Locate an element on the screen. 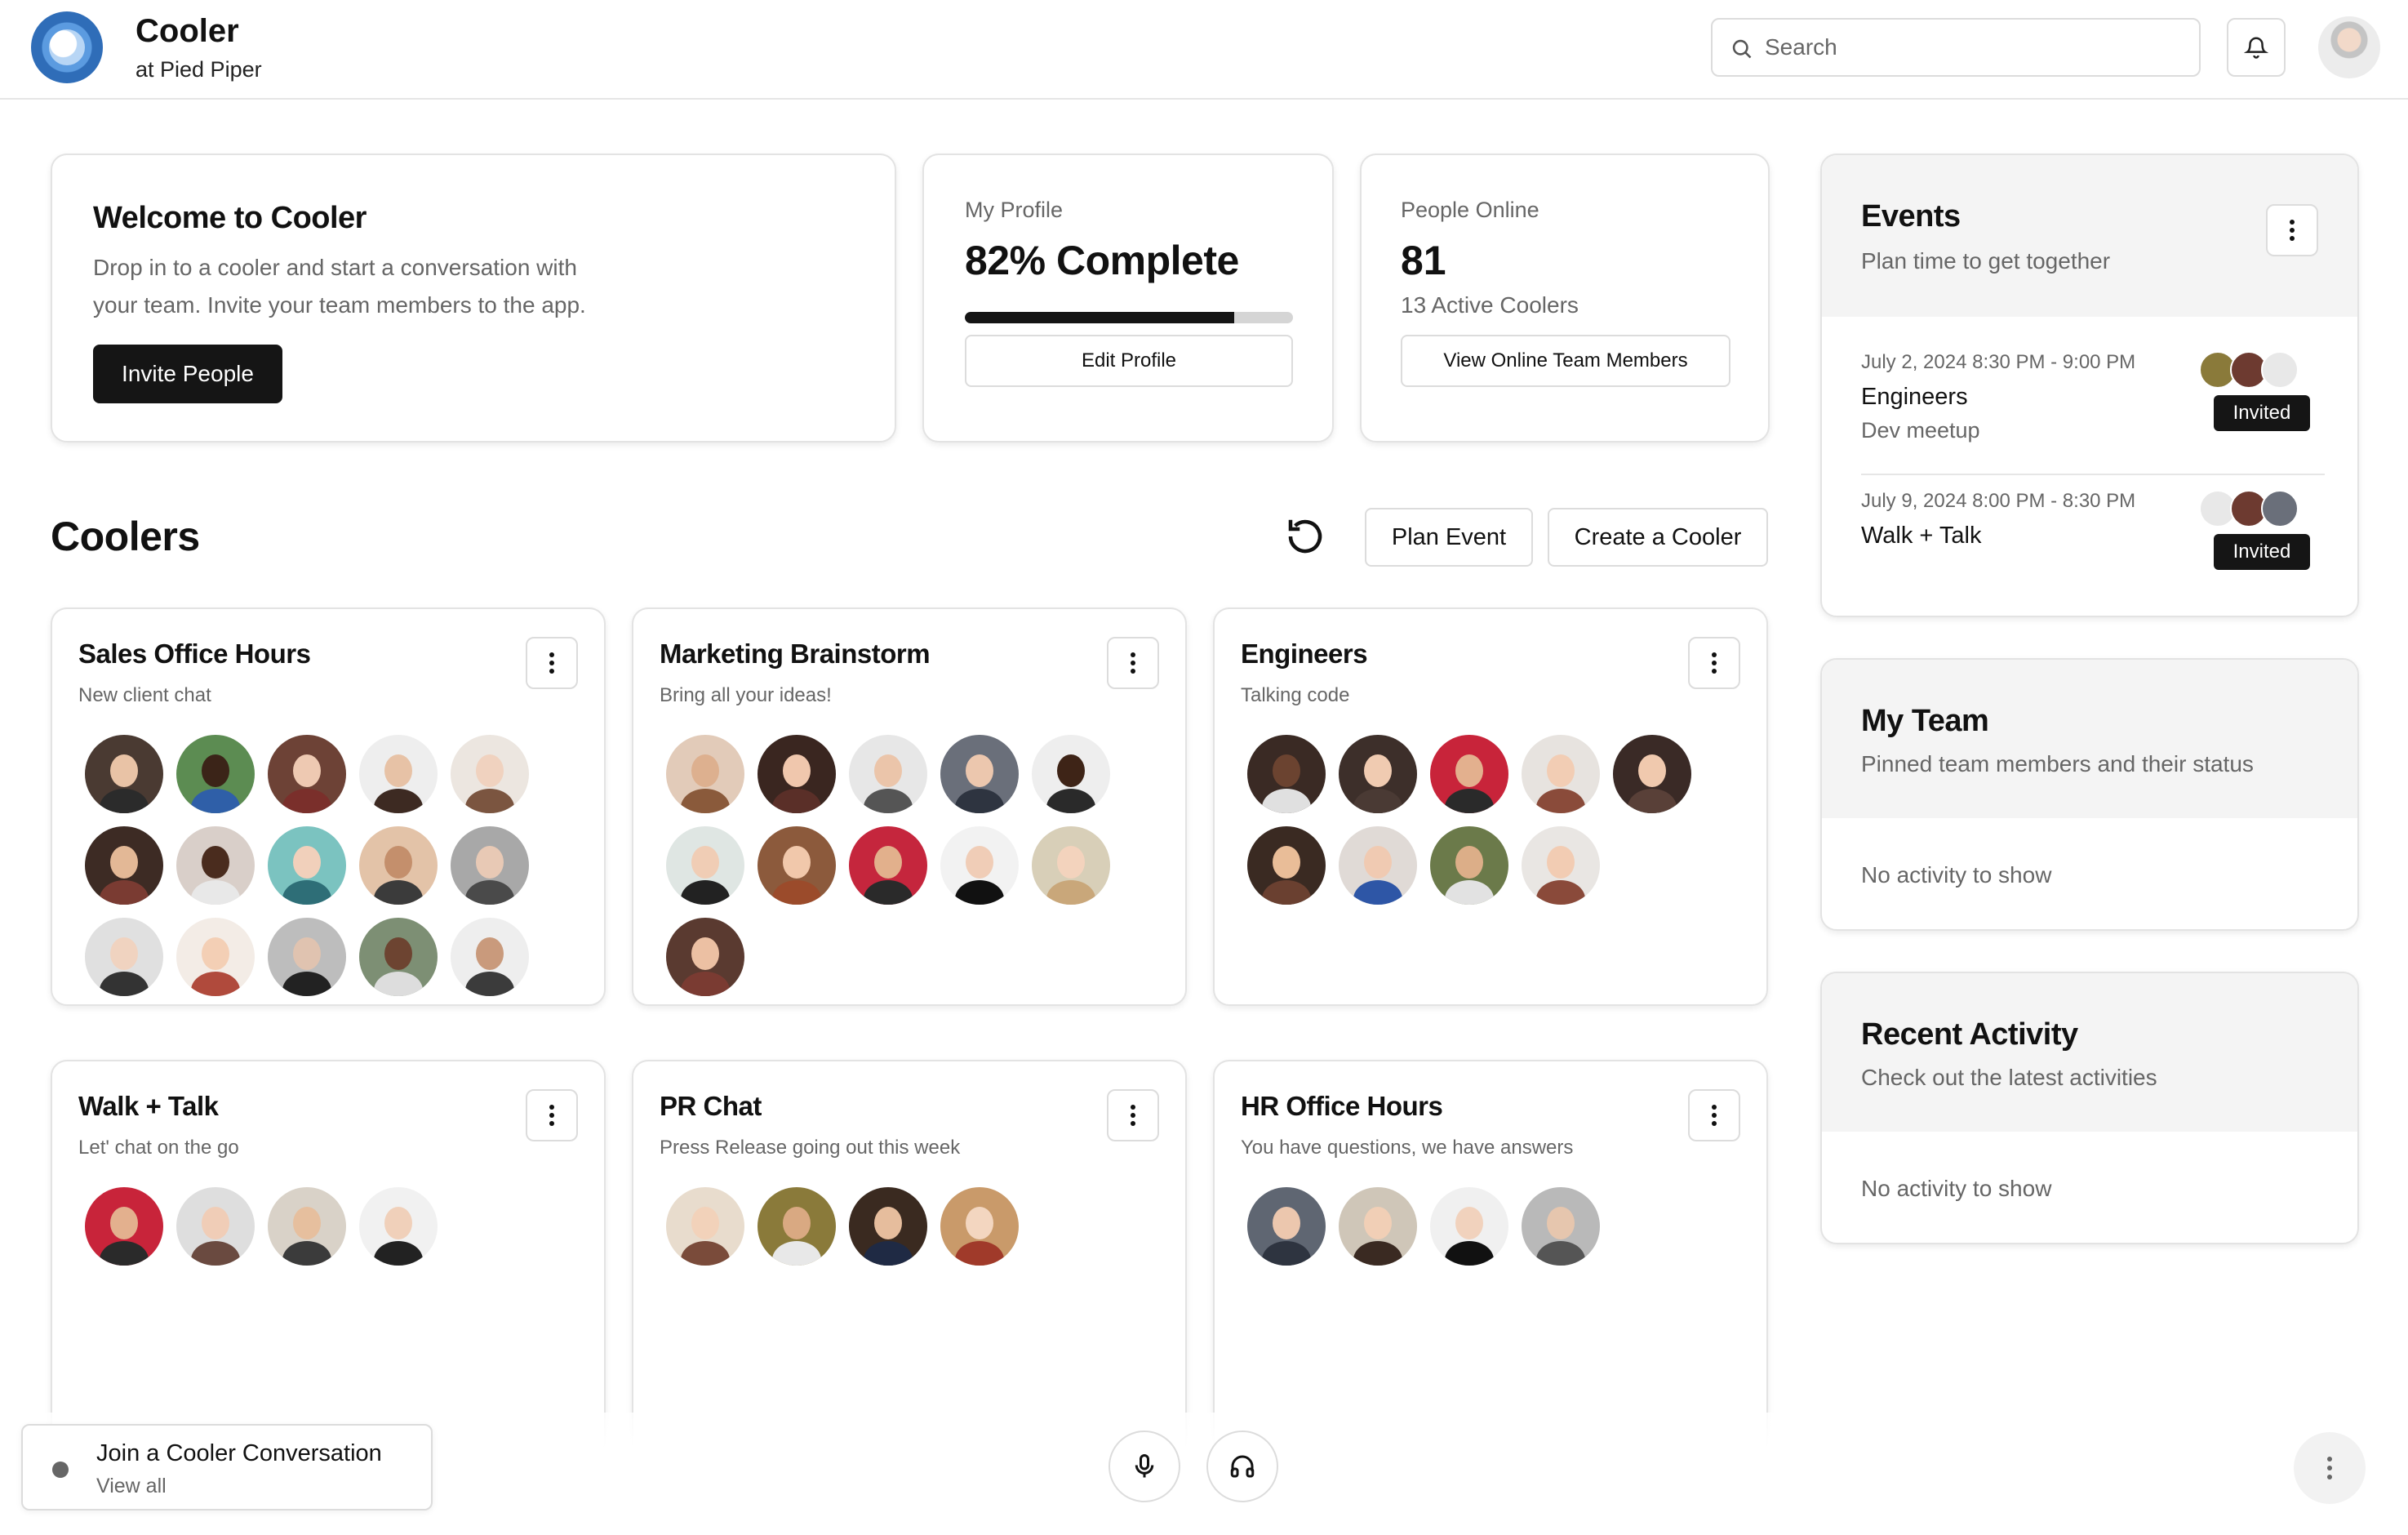 The image size is (2408, 1535). search-box is located at coordinates (1956, 48).